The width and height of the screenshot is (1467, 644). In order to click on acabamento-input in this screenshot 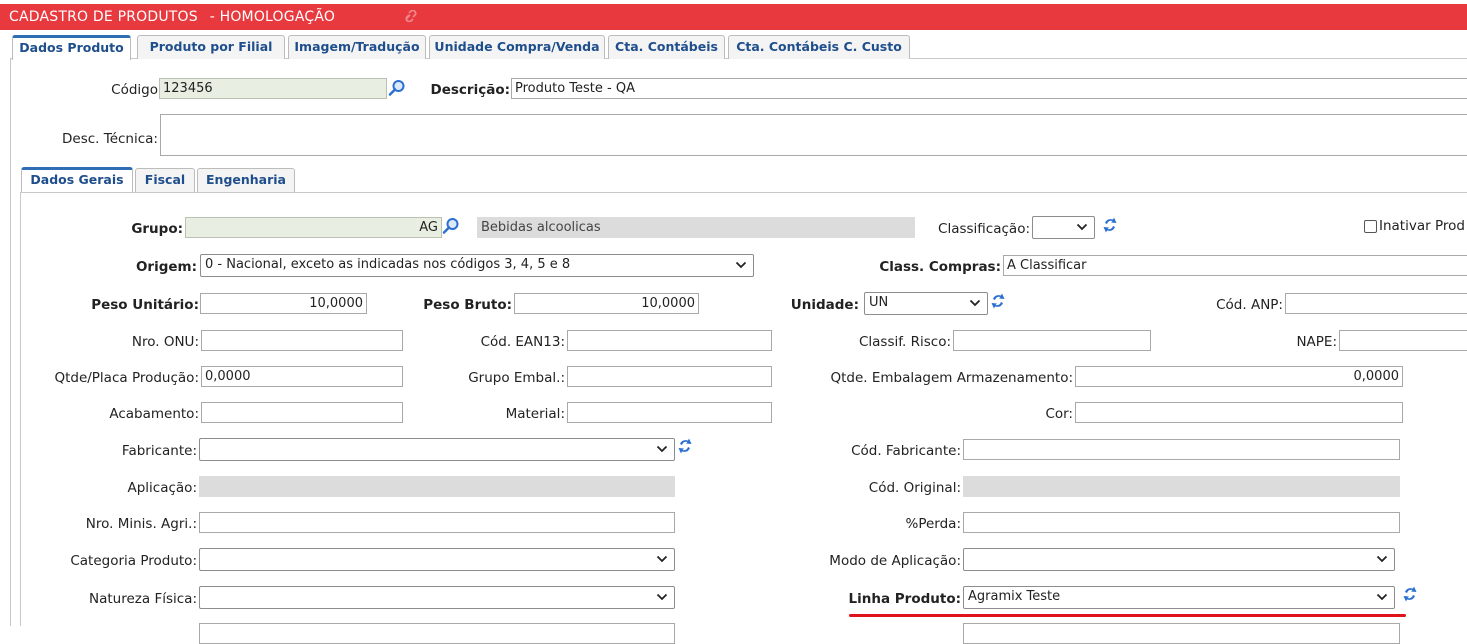, I will do `click(302, 412)`.